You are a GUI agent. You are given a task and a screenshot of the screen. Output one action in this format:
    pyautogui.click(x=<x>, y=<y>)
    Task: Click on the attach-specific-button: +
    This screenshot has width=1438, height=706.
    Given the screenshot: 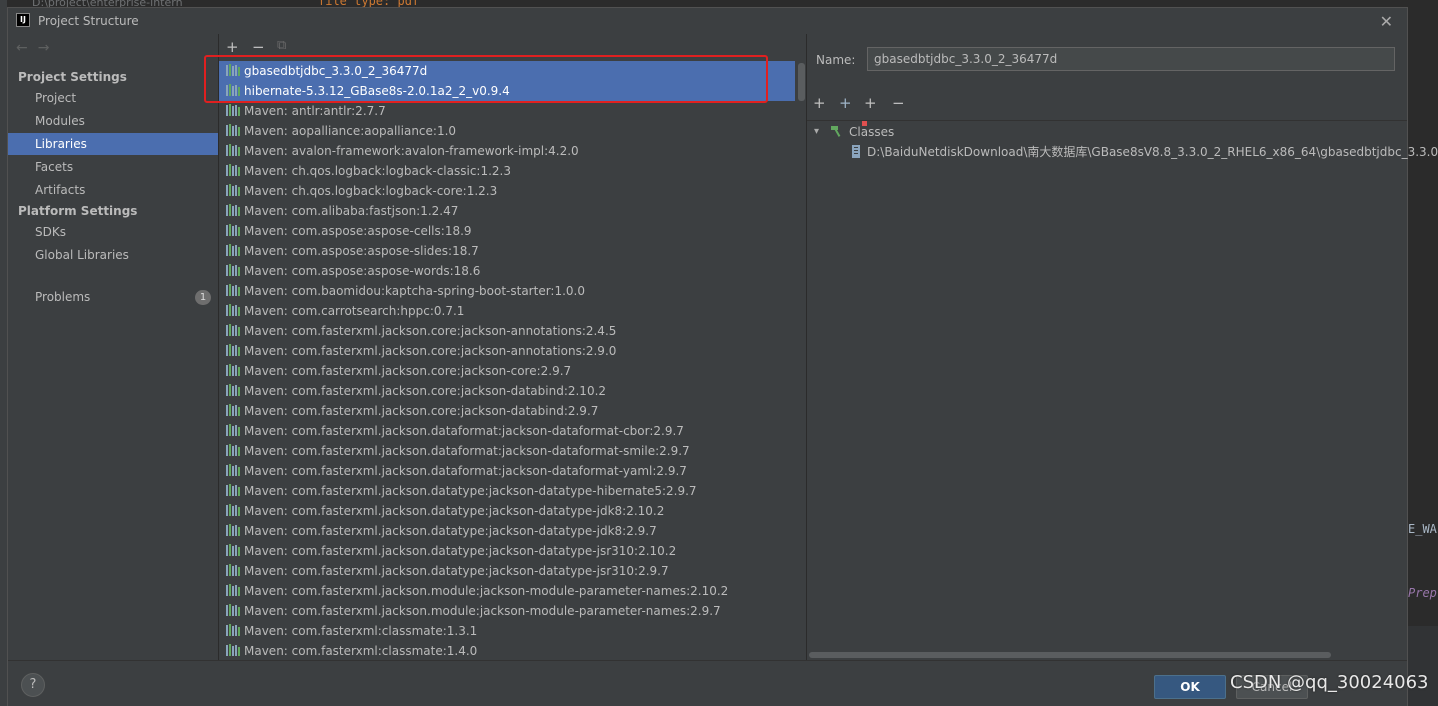 What is the action you would take?
    pyautogui.click(x=845, y=103)
    